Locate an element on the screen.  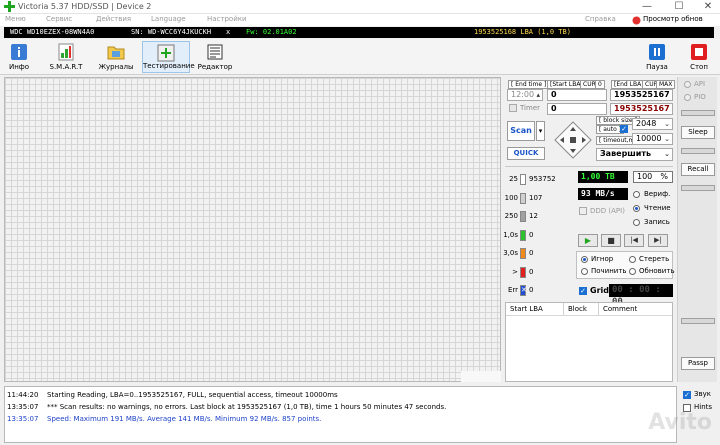
direction-pad-icon is located at coordinates (573, 140).